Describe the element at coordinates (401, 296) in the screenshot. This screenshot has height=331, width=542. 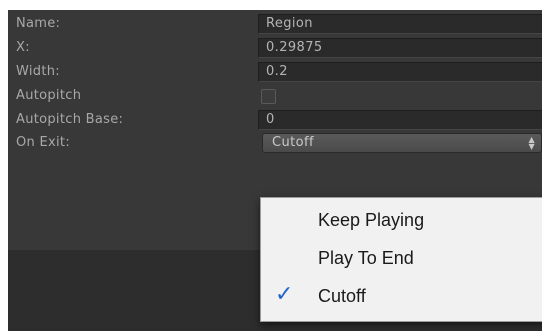
I see `menu-item-cutoff: ✓ Cutoff` at that location.